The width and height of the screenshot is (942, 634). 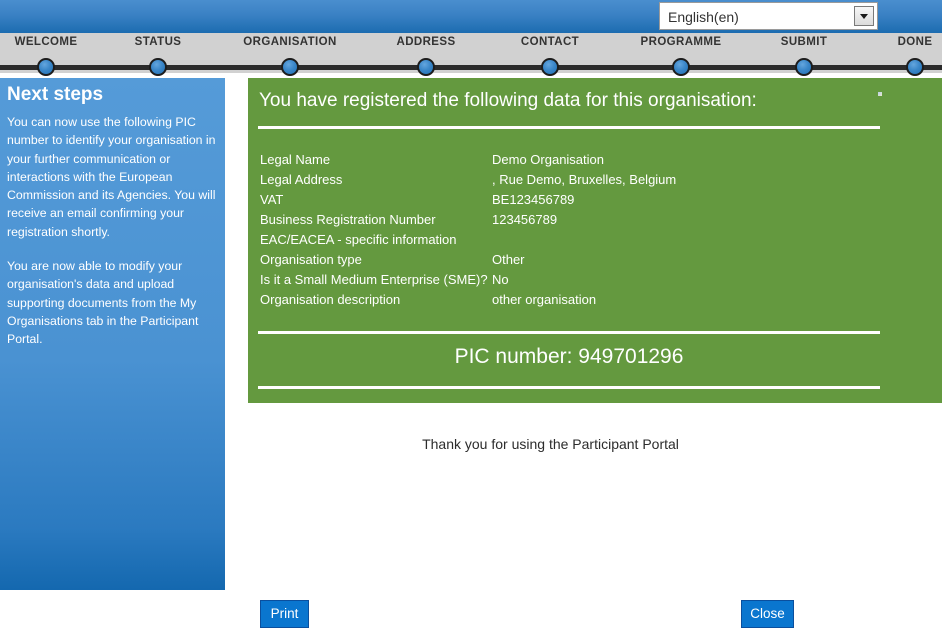 I want to click on field-value: Demo Organisation, so click(x=548, y=159).